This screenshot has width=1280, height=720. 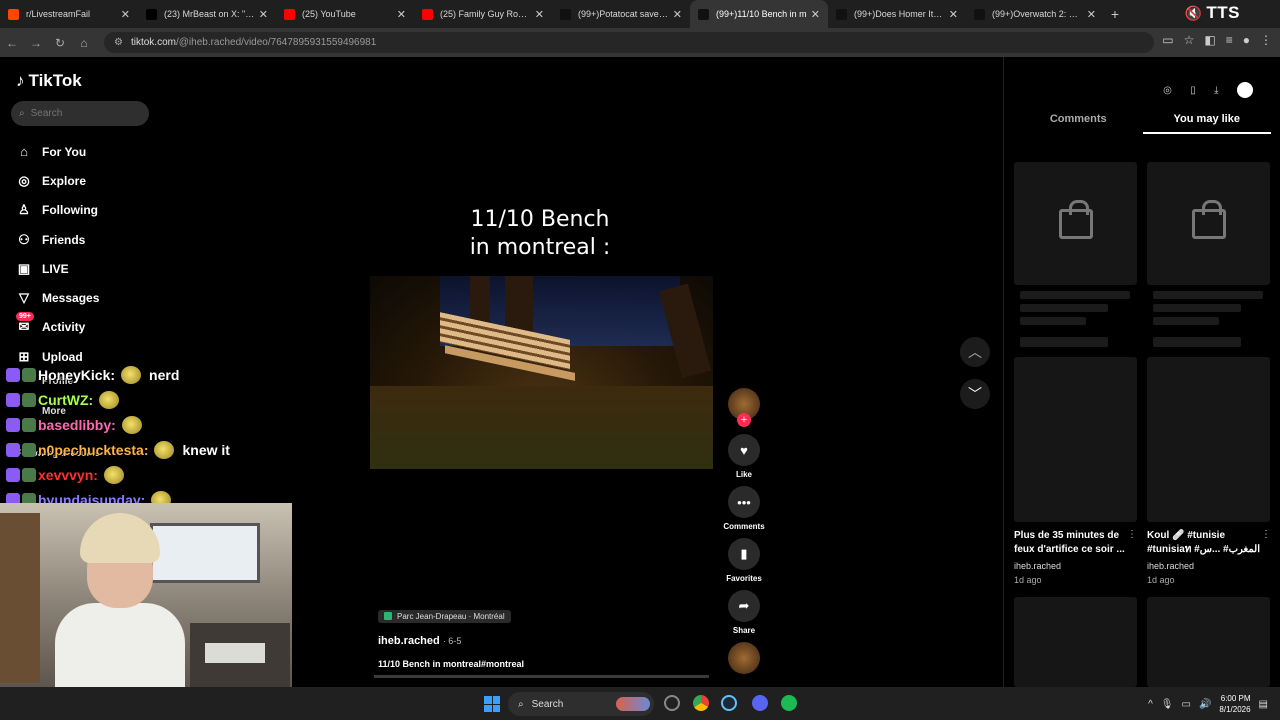 I want to click on search-icon: ⌕, so click(x=521, y=704).